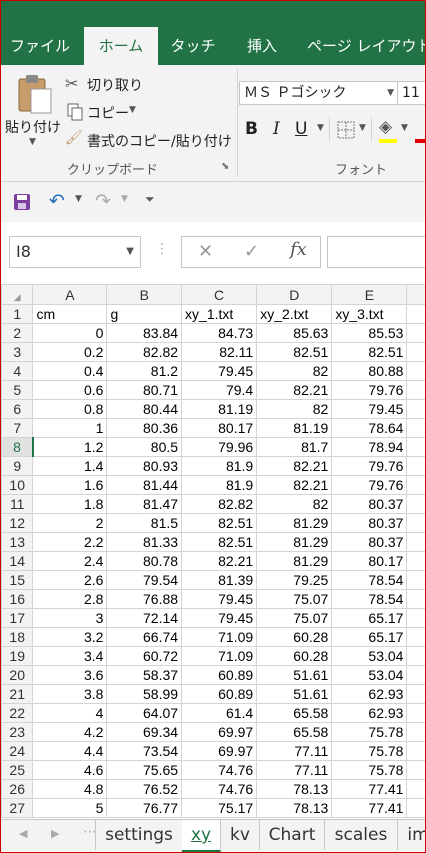  Describe the element at coordinates (17, 751) in the screenshot. I see `row-header: 24` at that location.